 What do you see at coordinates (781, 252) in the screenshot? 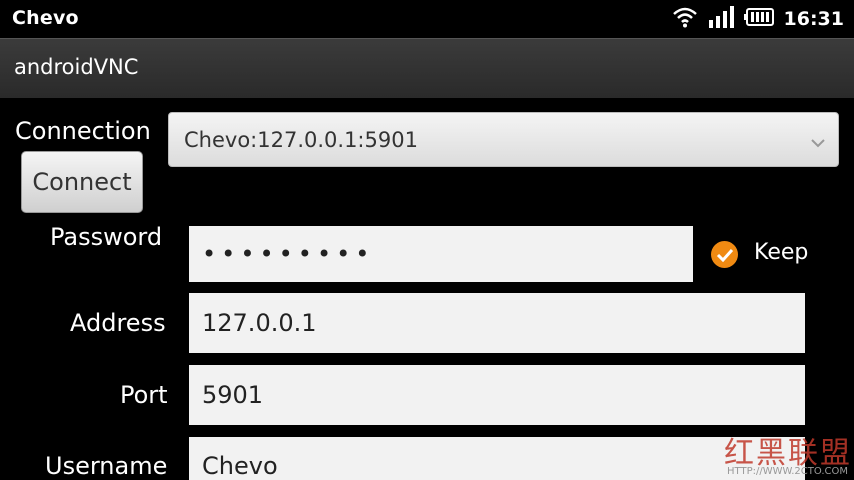
I see `keep-label: Keep` at bounding box center [781, 252].